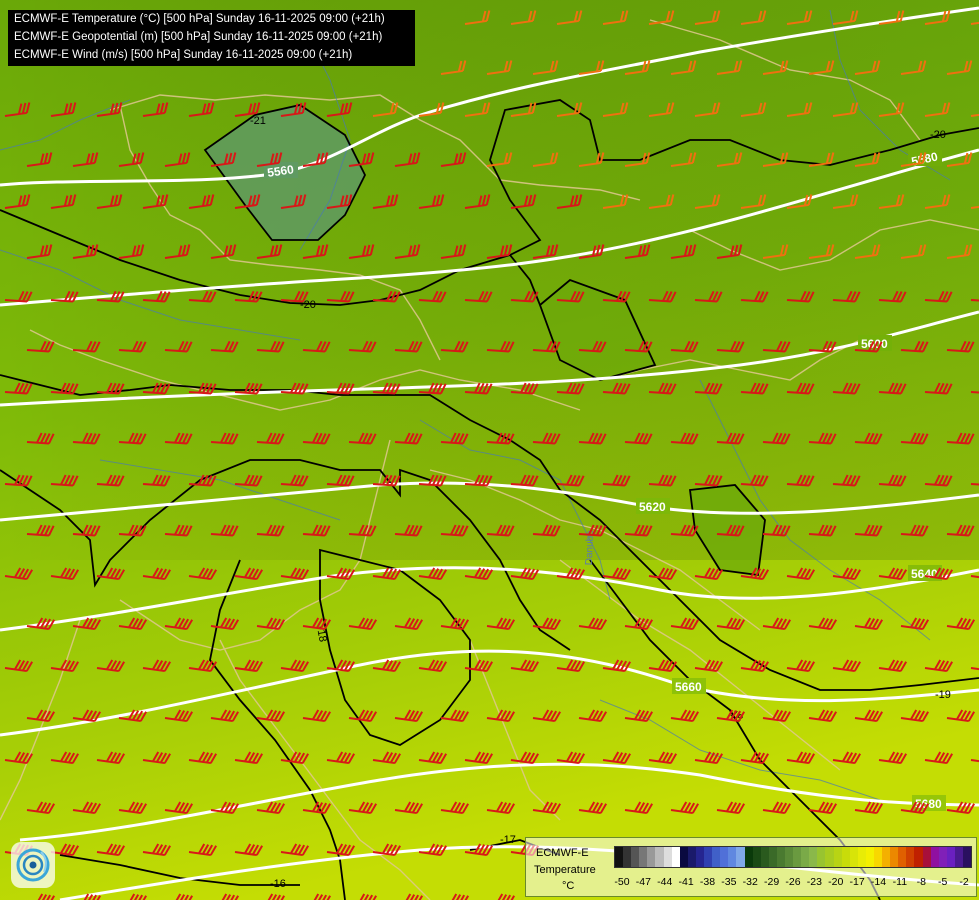 The image size is (979, 900). What do you see at coordinates (508, 840) in the screenshot?
I see `label-t-17: -17` at bounding box center [508, 840].